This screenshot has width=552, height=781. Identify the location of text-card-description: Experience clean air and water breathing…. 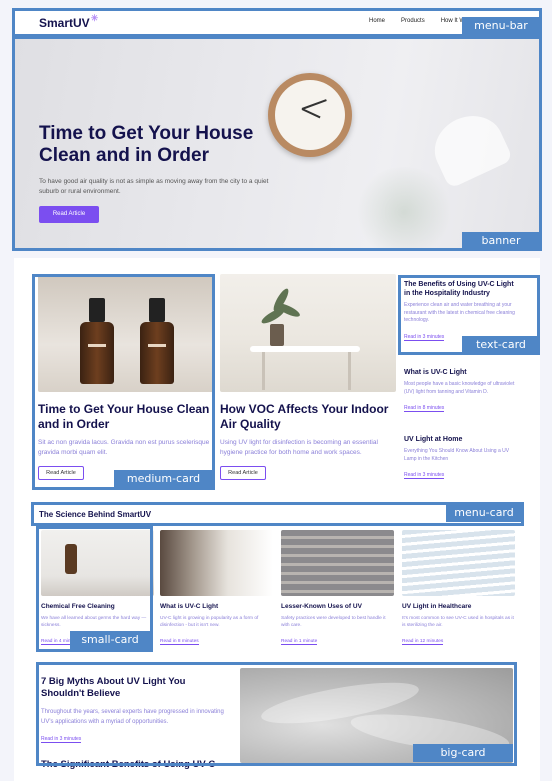
(459, 312).